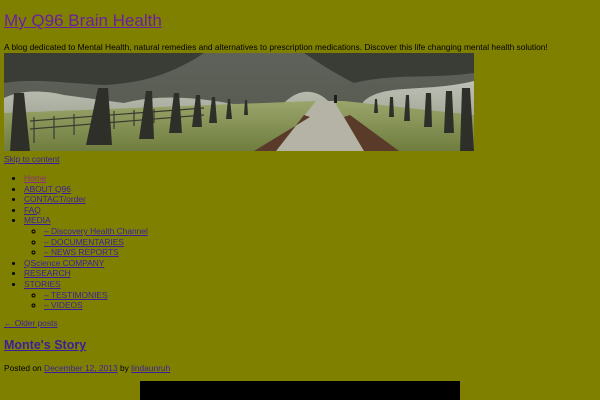  What do you see at coordinates (81, 368) in the screenshot?
I see `post-date-link: December 12, 2013` at bounding box center [81, 368].